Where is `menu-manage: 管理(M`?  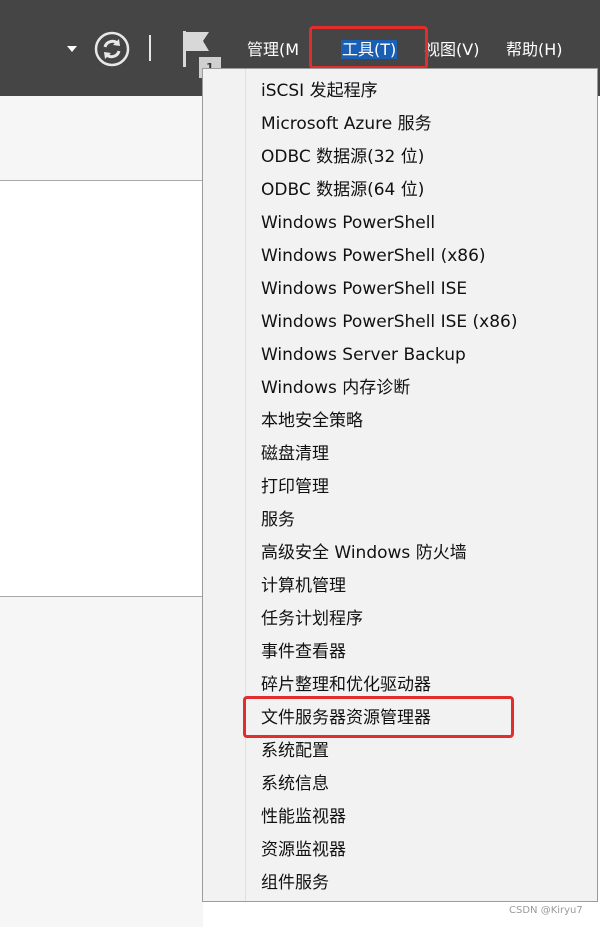
menu-manage: 管理(M is located at coordinates (273, 50).